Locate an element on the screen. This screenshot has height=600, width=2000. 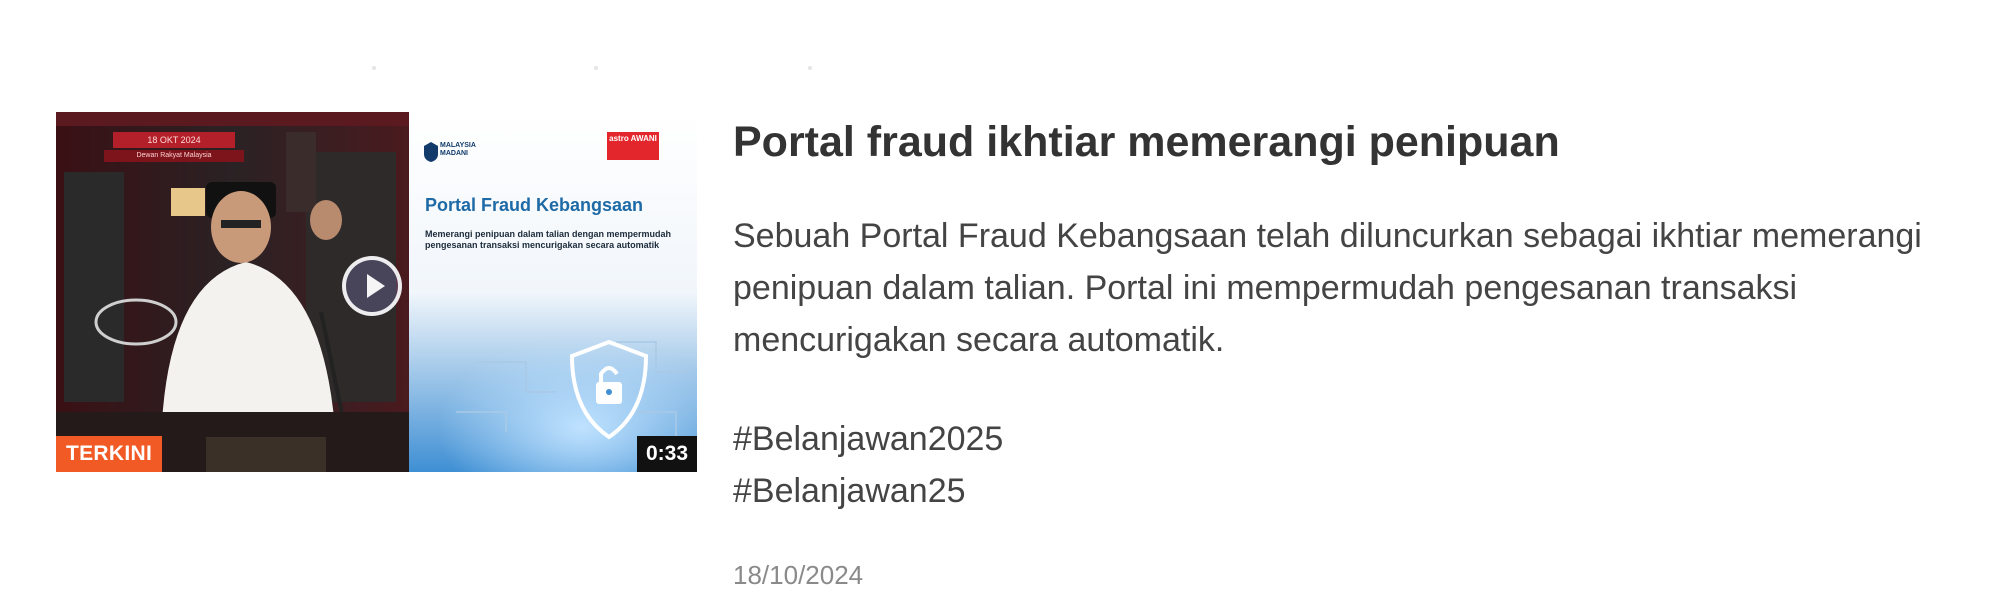
malaysia-madani-logo: MALAYSIA MADANI is located at coordinates (458, 153).